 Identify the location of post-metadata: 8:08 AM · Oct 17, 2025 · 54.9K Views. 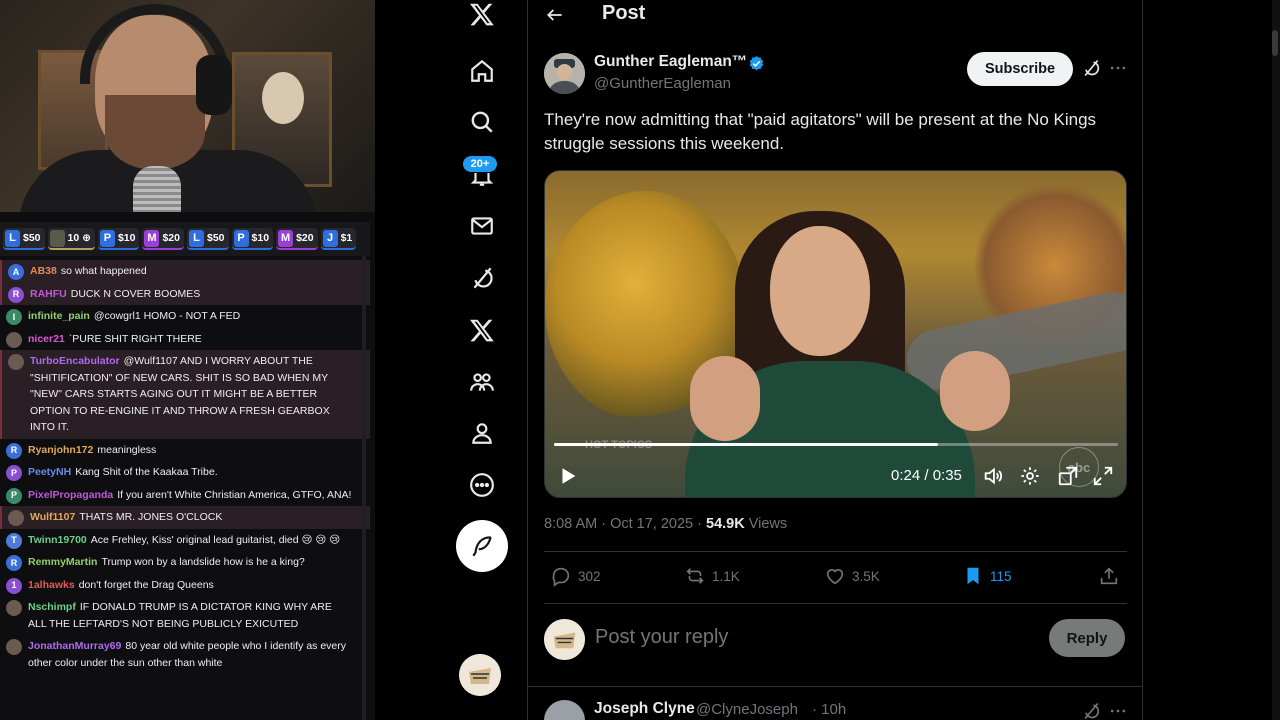
(665, 524).